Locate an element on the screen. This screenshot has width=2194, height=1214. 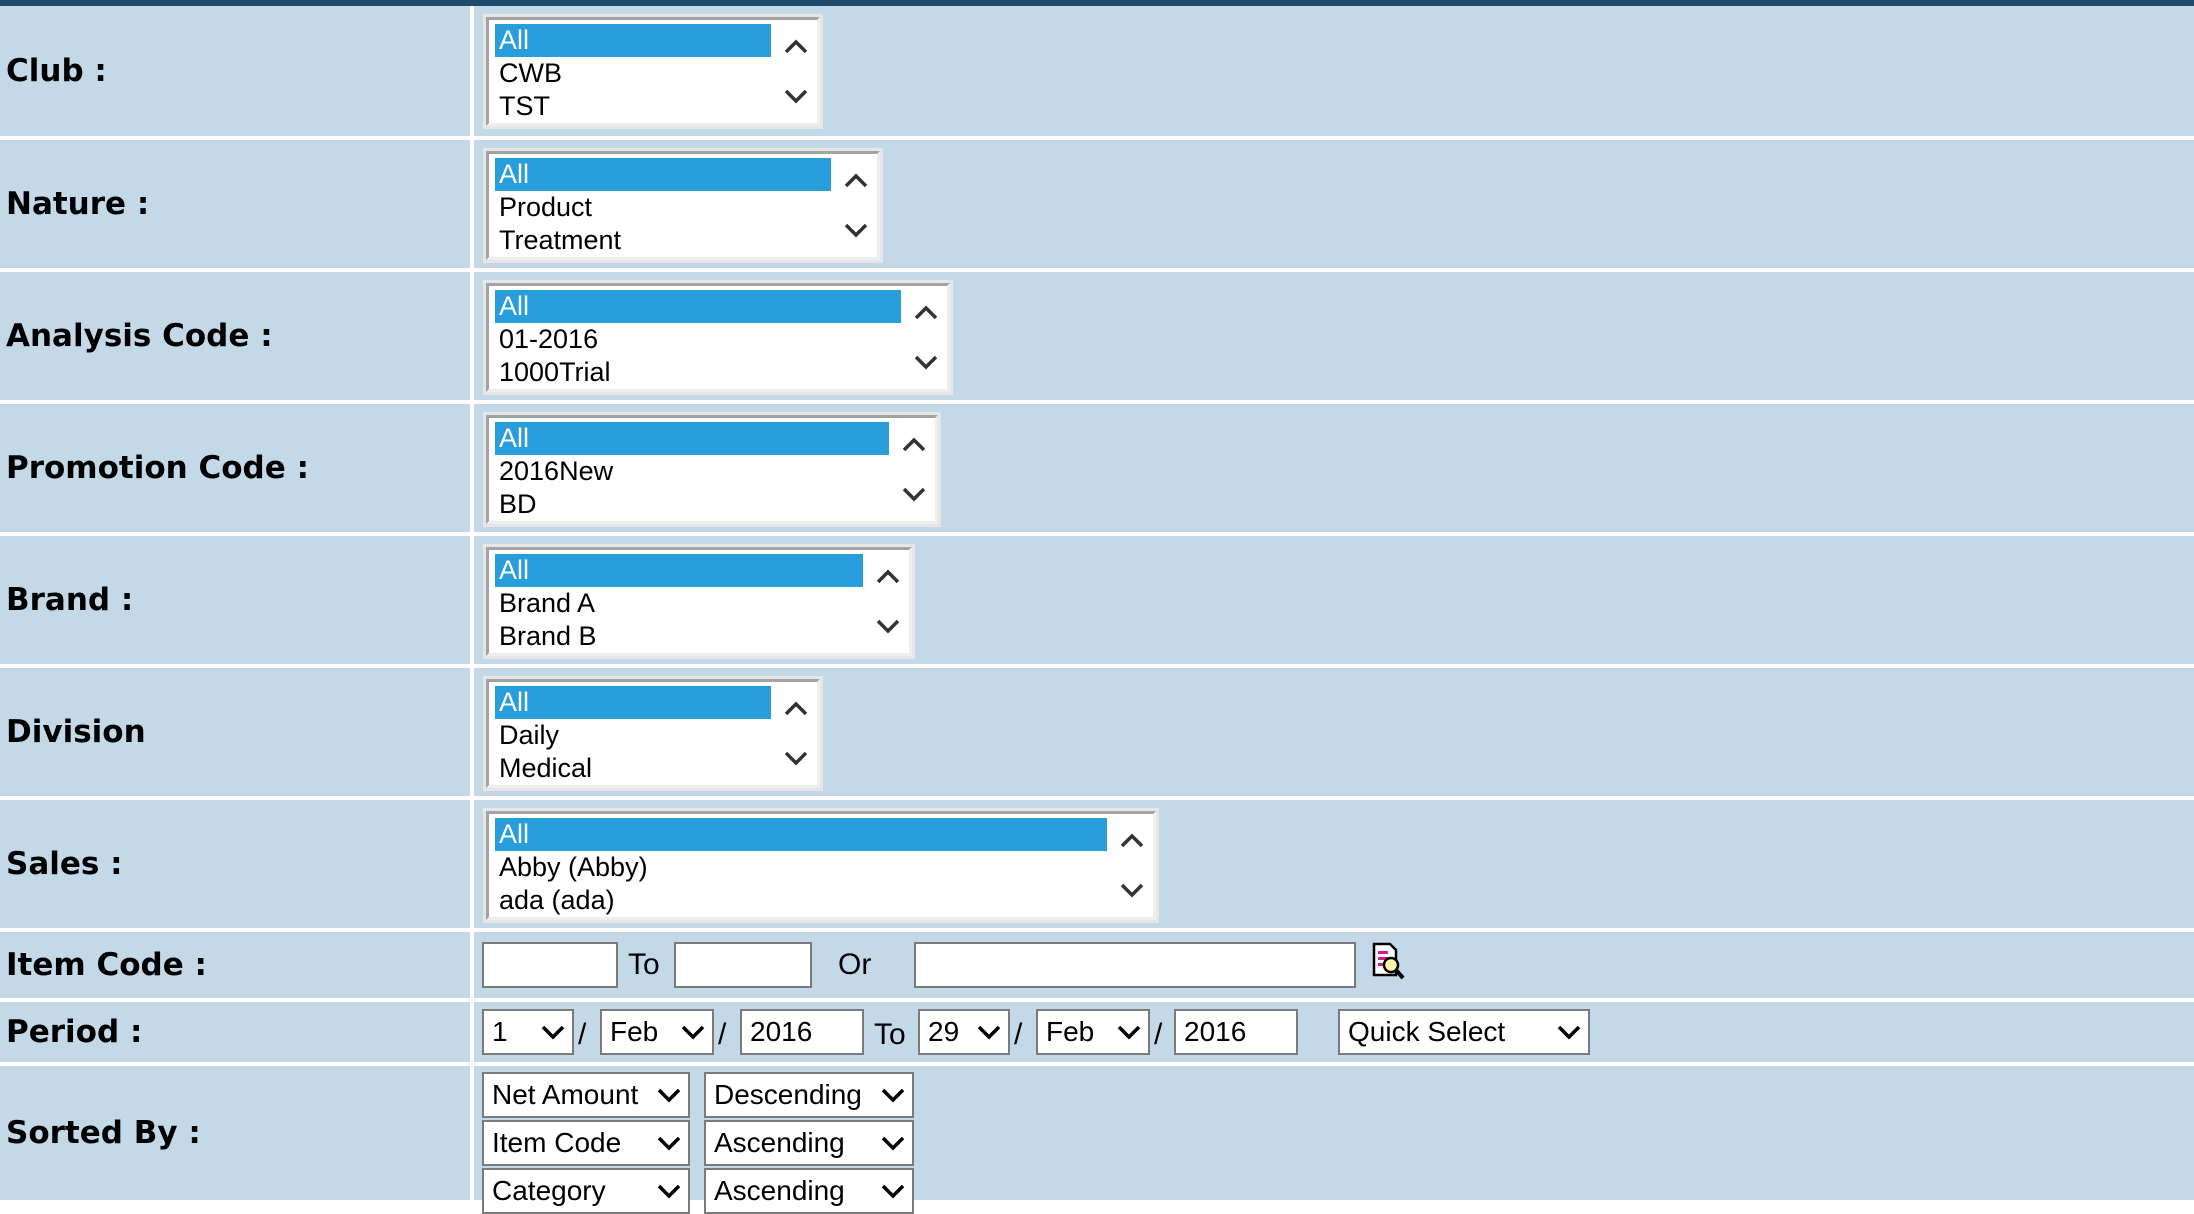
promotion-code-option: 2016New is located at coordinates (692, 471).